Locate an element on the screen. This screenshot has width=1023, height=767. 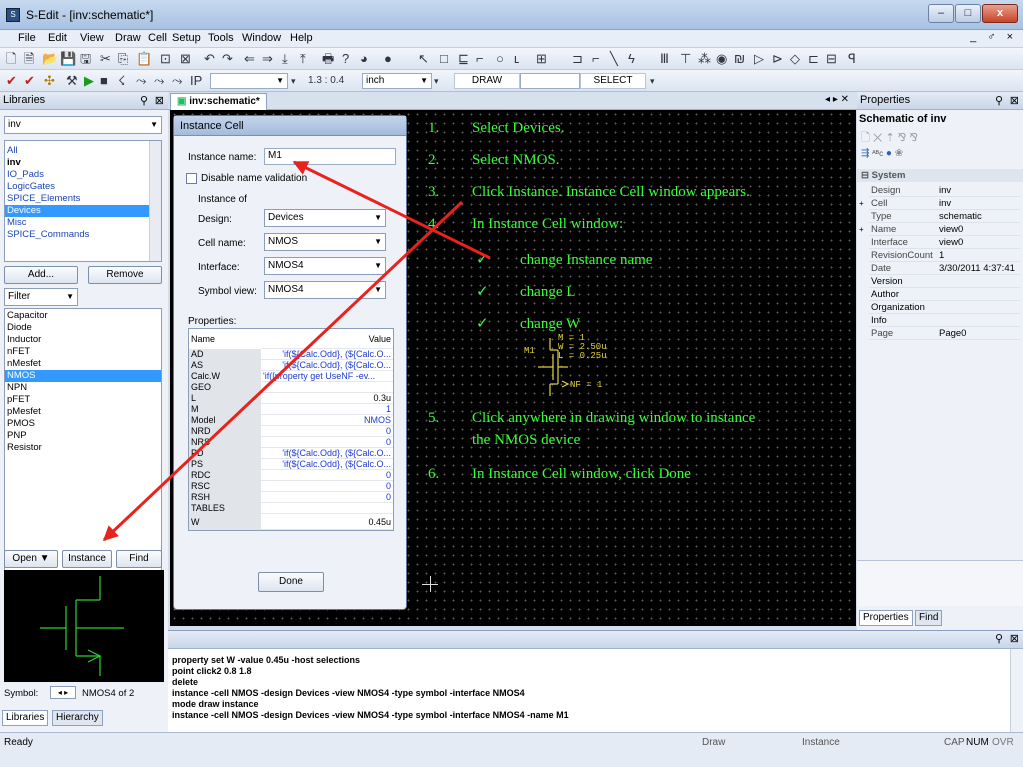
sort2-icon: ⅋ is located at coordinates (913, 138).